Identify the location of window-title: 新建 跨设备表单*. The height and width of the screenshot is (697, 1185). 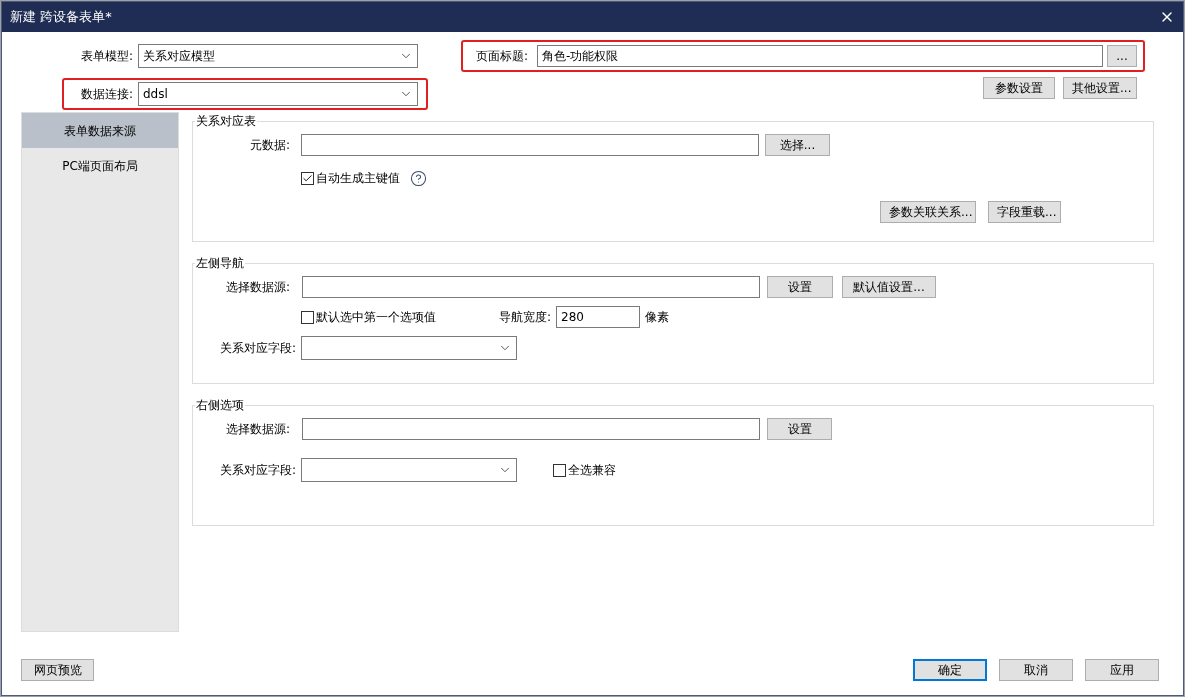
(61, 17).